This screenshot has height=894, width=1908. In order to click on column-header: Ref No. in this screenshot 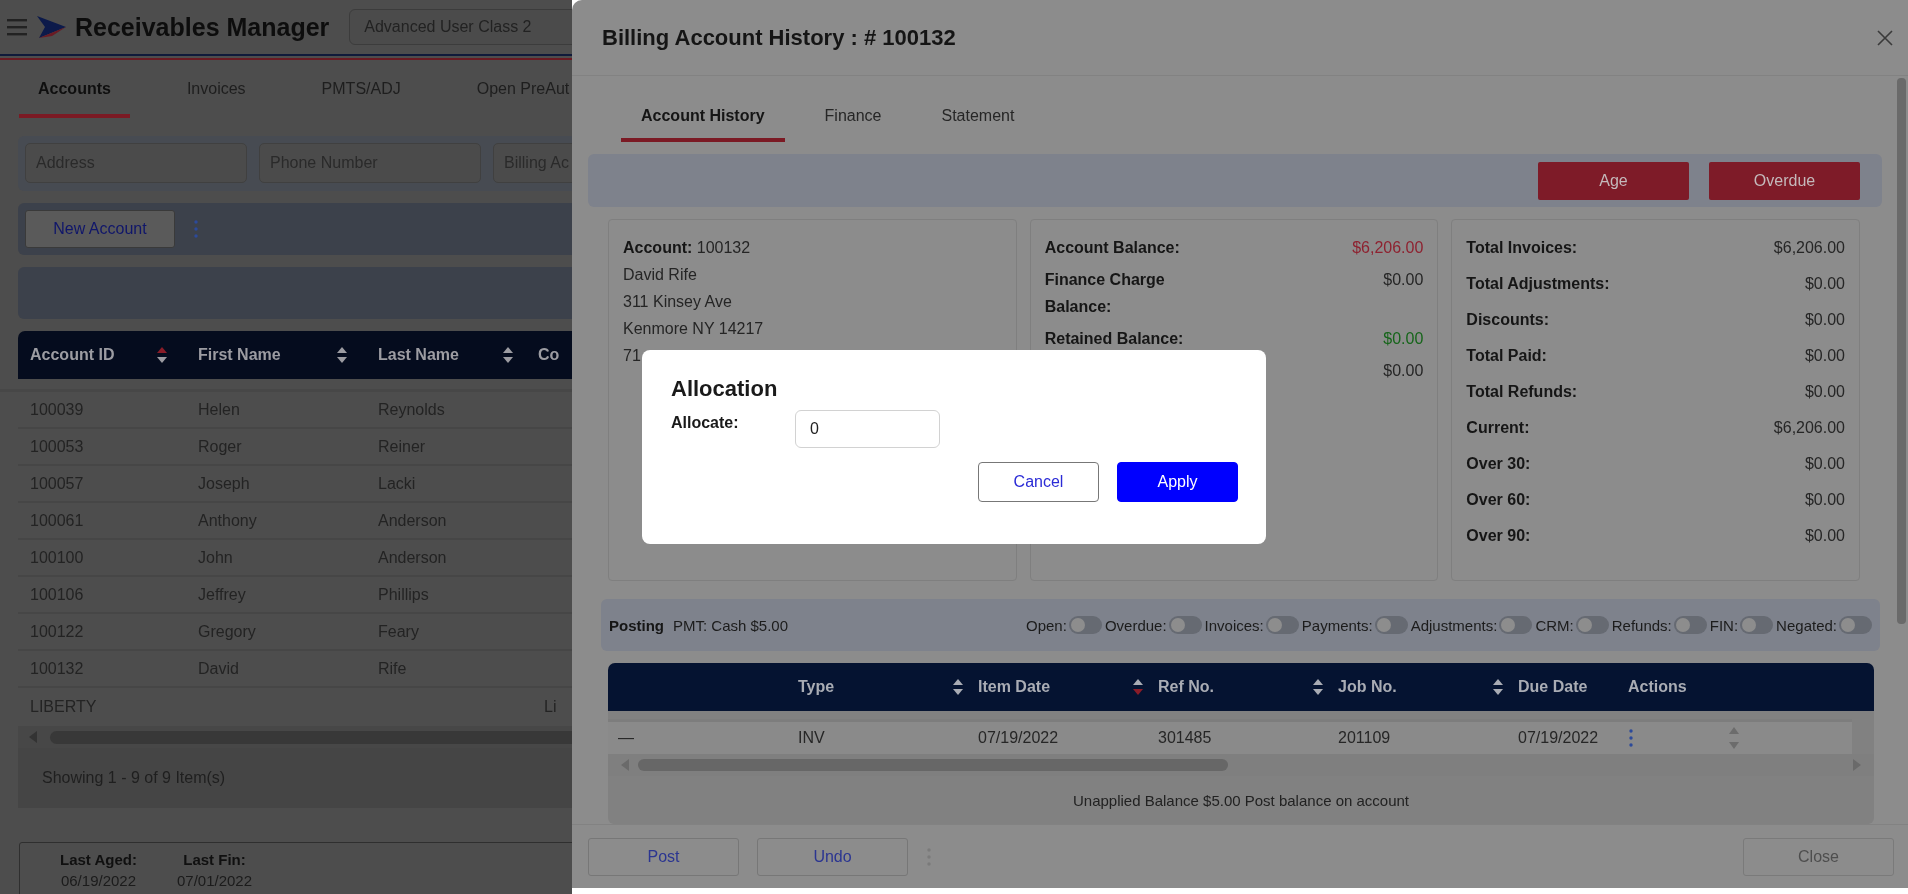, I will do `click(1186, 687)`.